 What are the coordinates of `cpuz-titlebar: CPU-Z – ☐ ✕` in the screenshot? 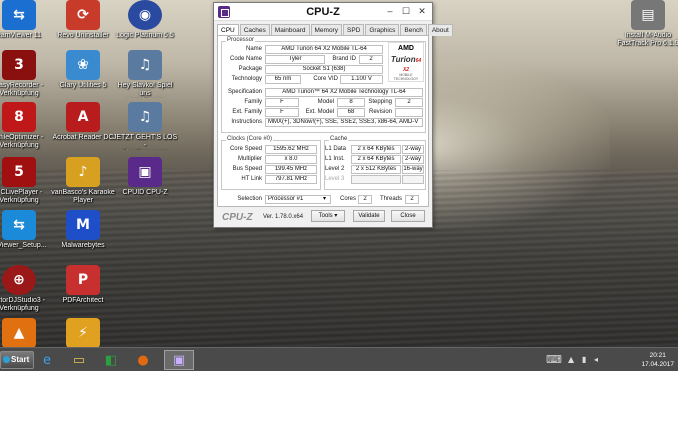 It's located at (323, 12).